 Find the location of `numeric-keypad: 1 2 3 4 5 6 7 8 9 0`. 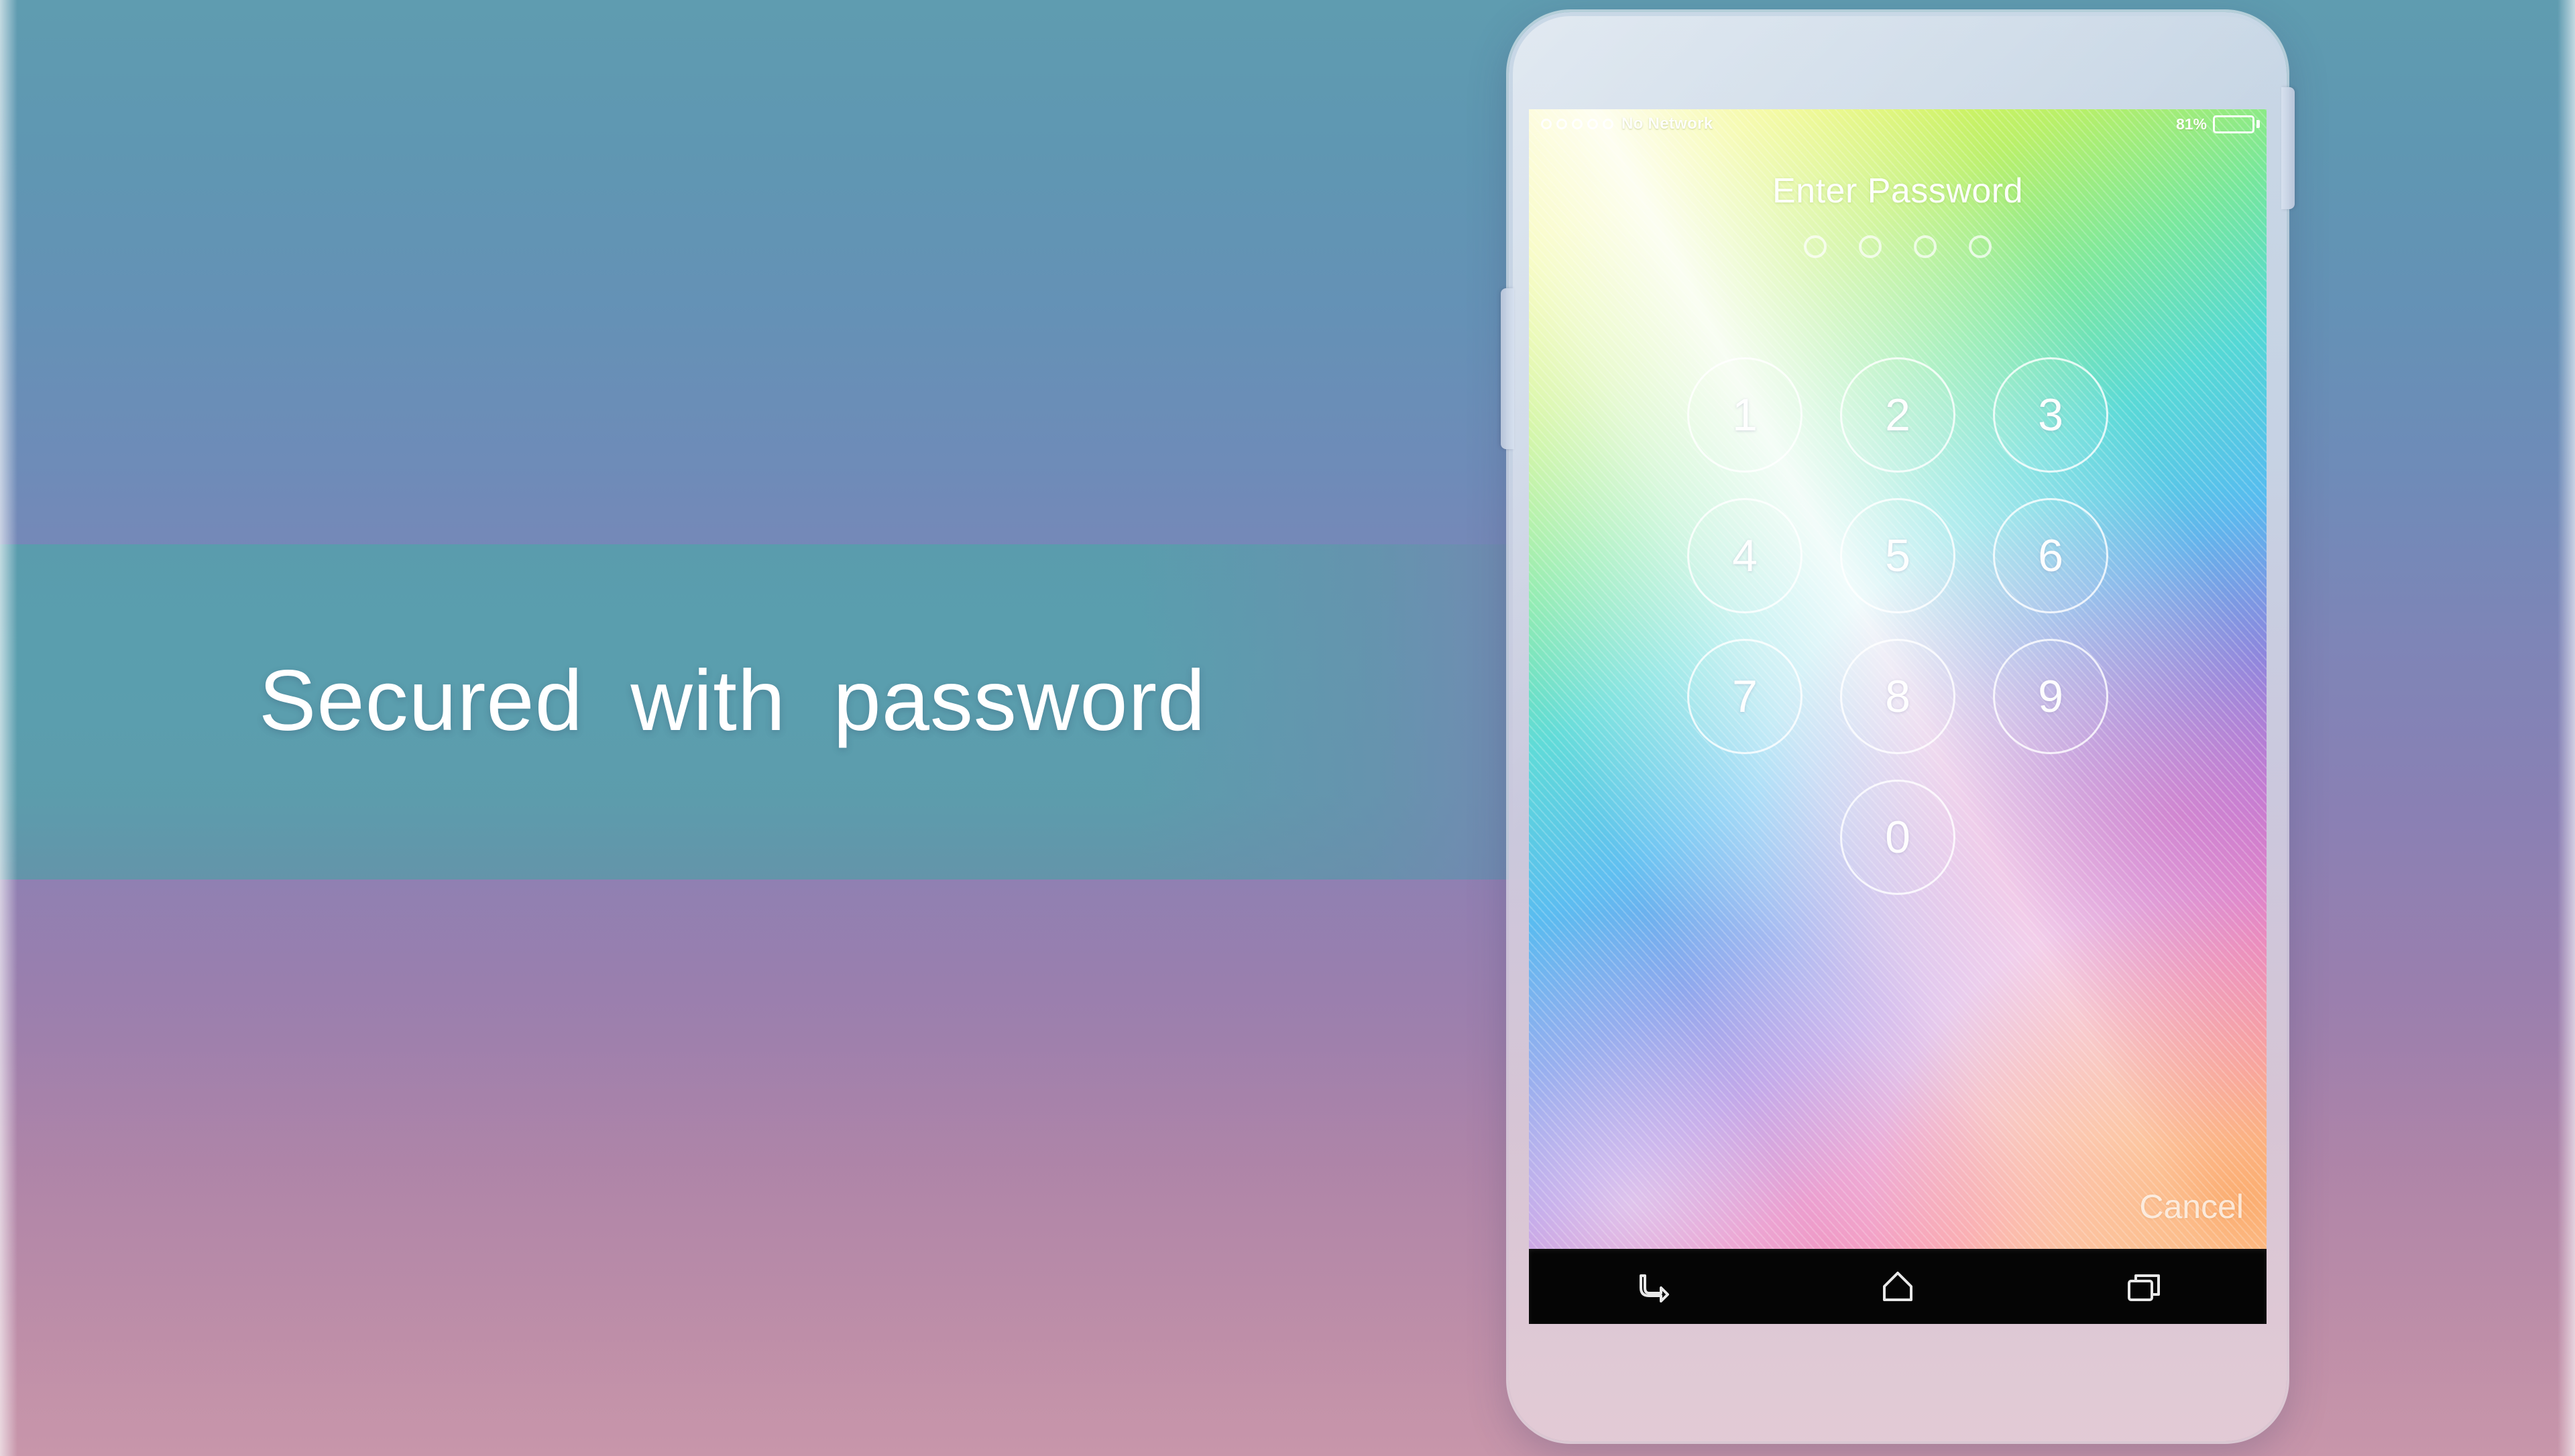

numeric-keypad: 1 2 3 4 5 6 7 8 9 0 is located at coordinates (1898, 626).